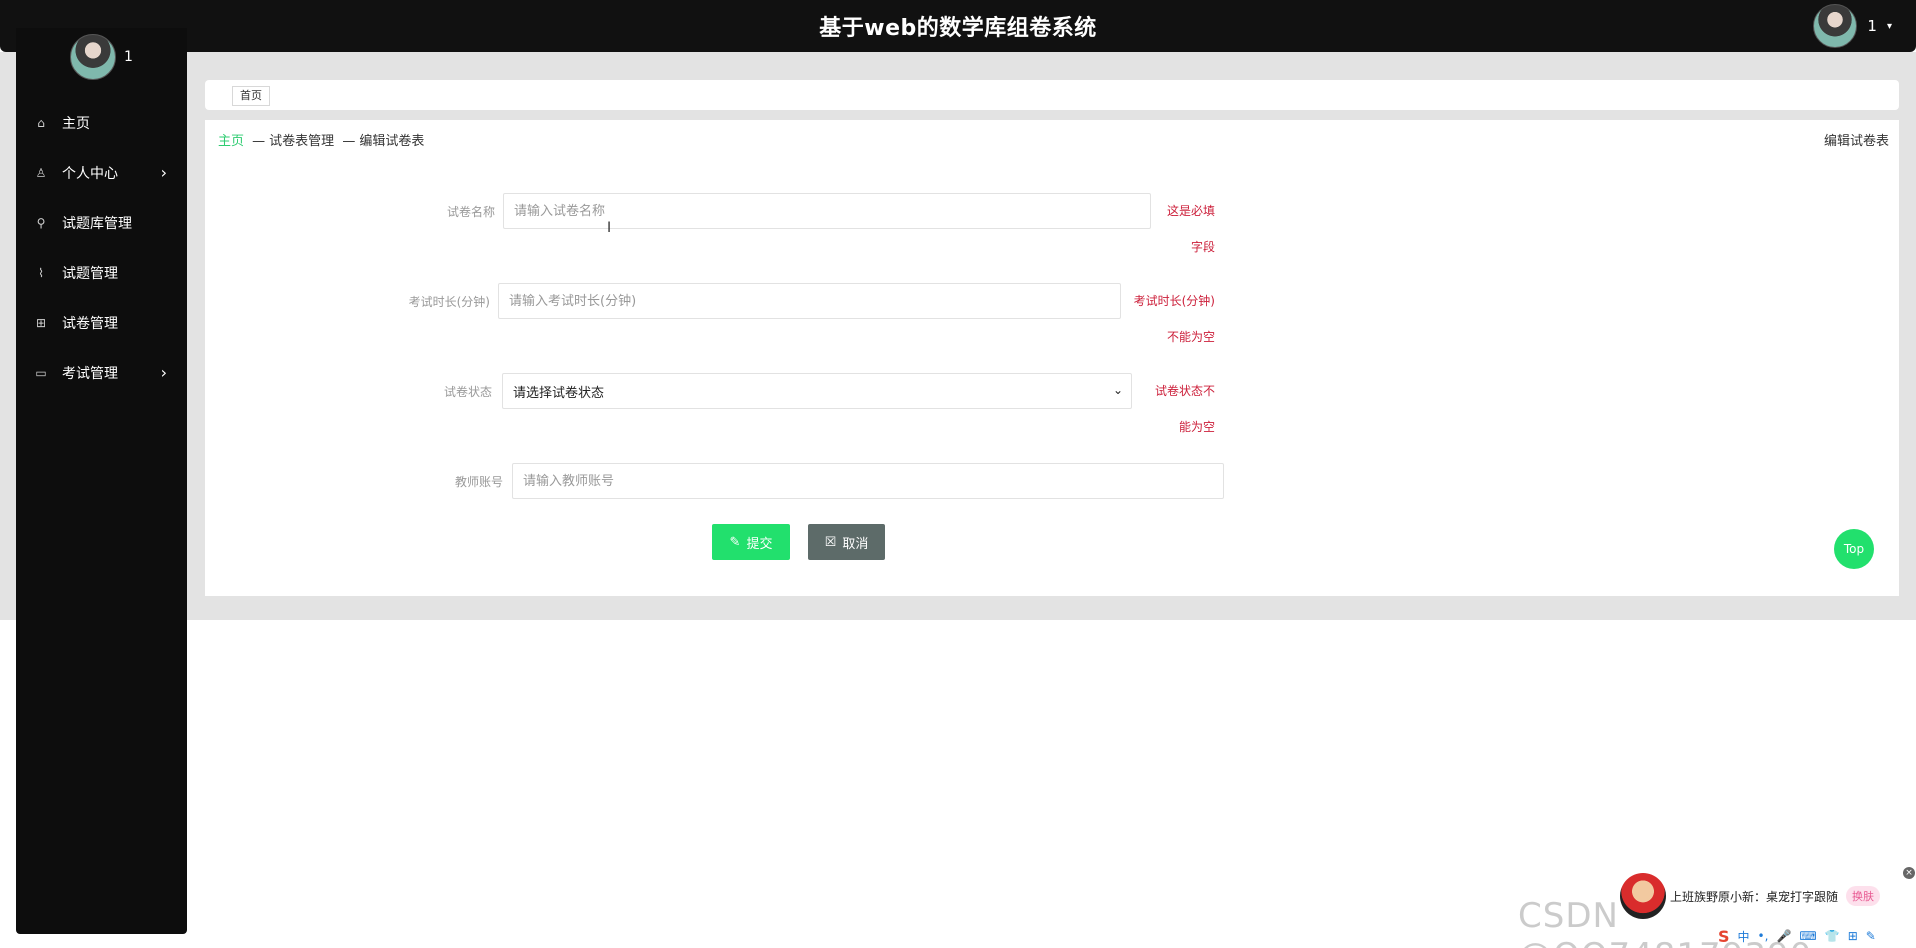 This screenshot has width=1916, height=948. Describe the element at coordinates (449, 301) in the screenshot. I see `duration-label: 考试时长(分钟)` at that location.